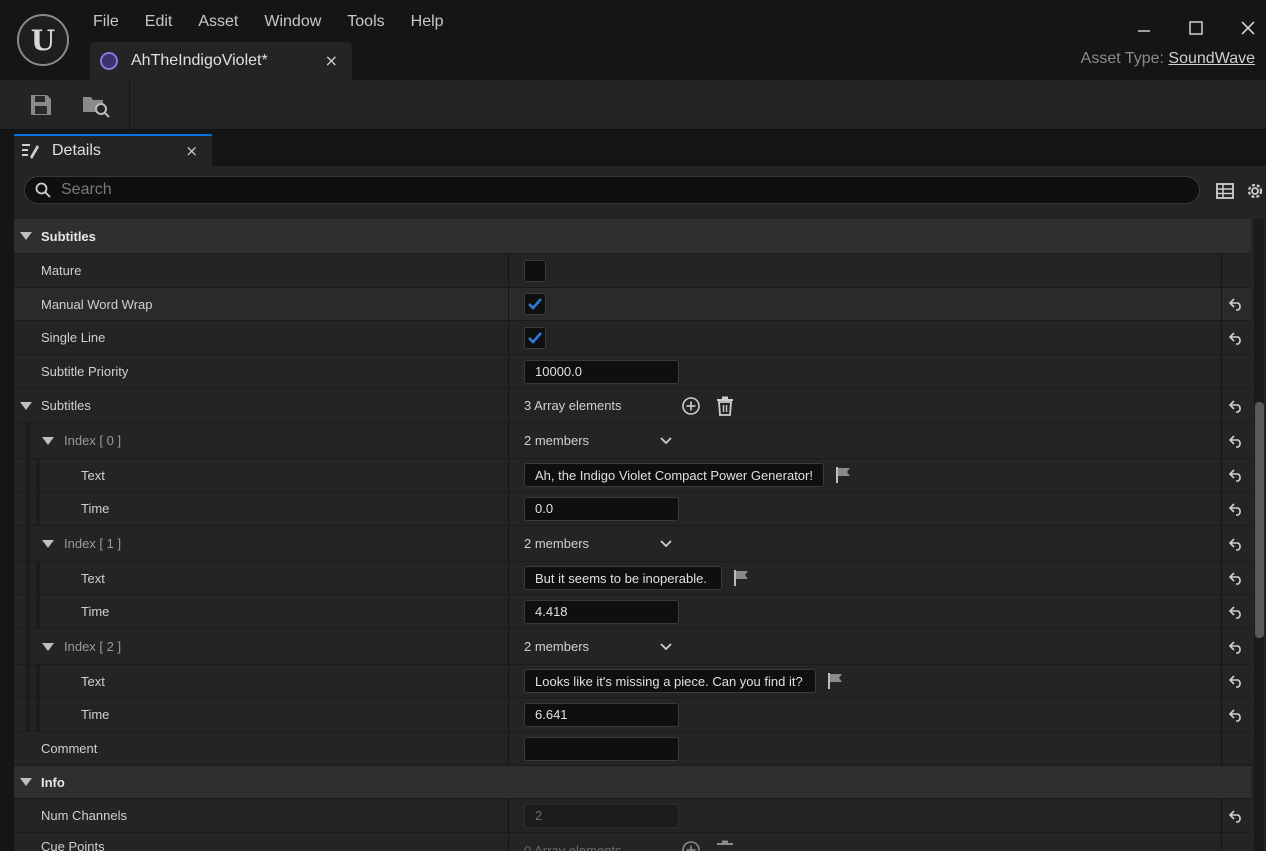  What do you see at coordinates (601, 815) in the screenshot?
I see `num-channels-field: 2` at bounding box center [601, 815].